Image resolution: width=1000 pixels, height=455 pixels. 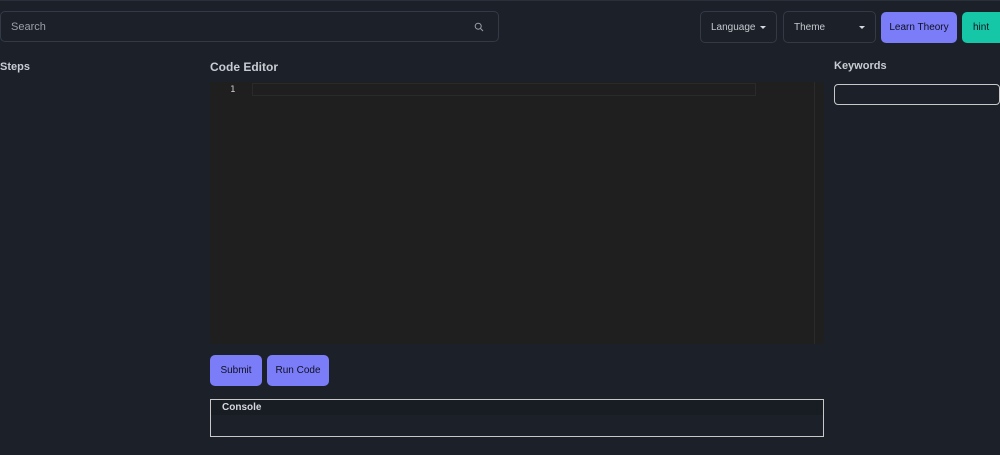 What do you see at coordinates (236, 370) in the screenshot?
I see `submit-button: Submit` at bounding box center [236, 370].